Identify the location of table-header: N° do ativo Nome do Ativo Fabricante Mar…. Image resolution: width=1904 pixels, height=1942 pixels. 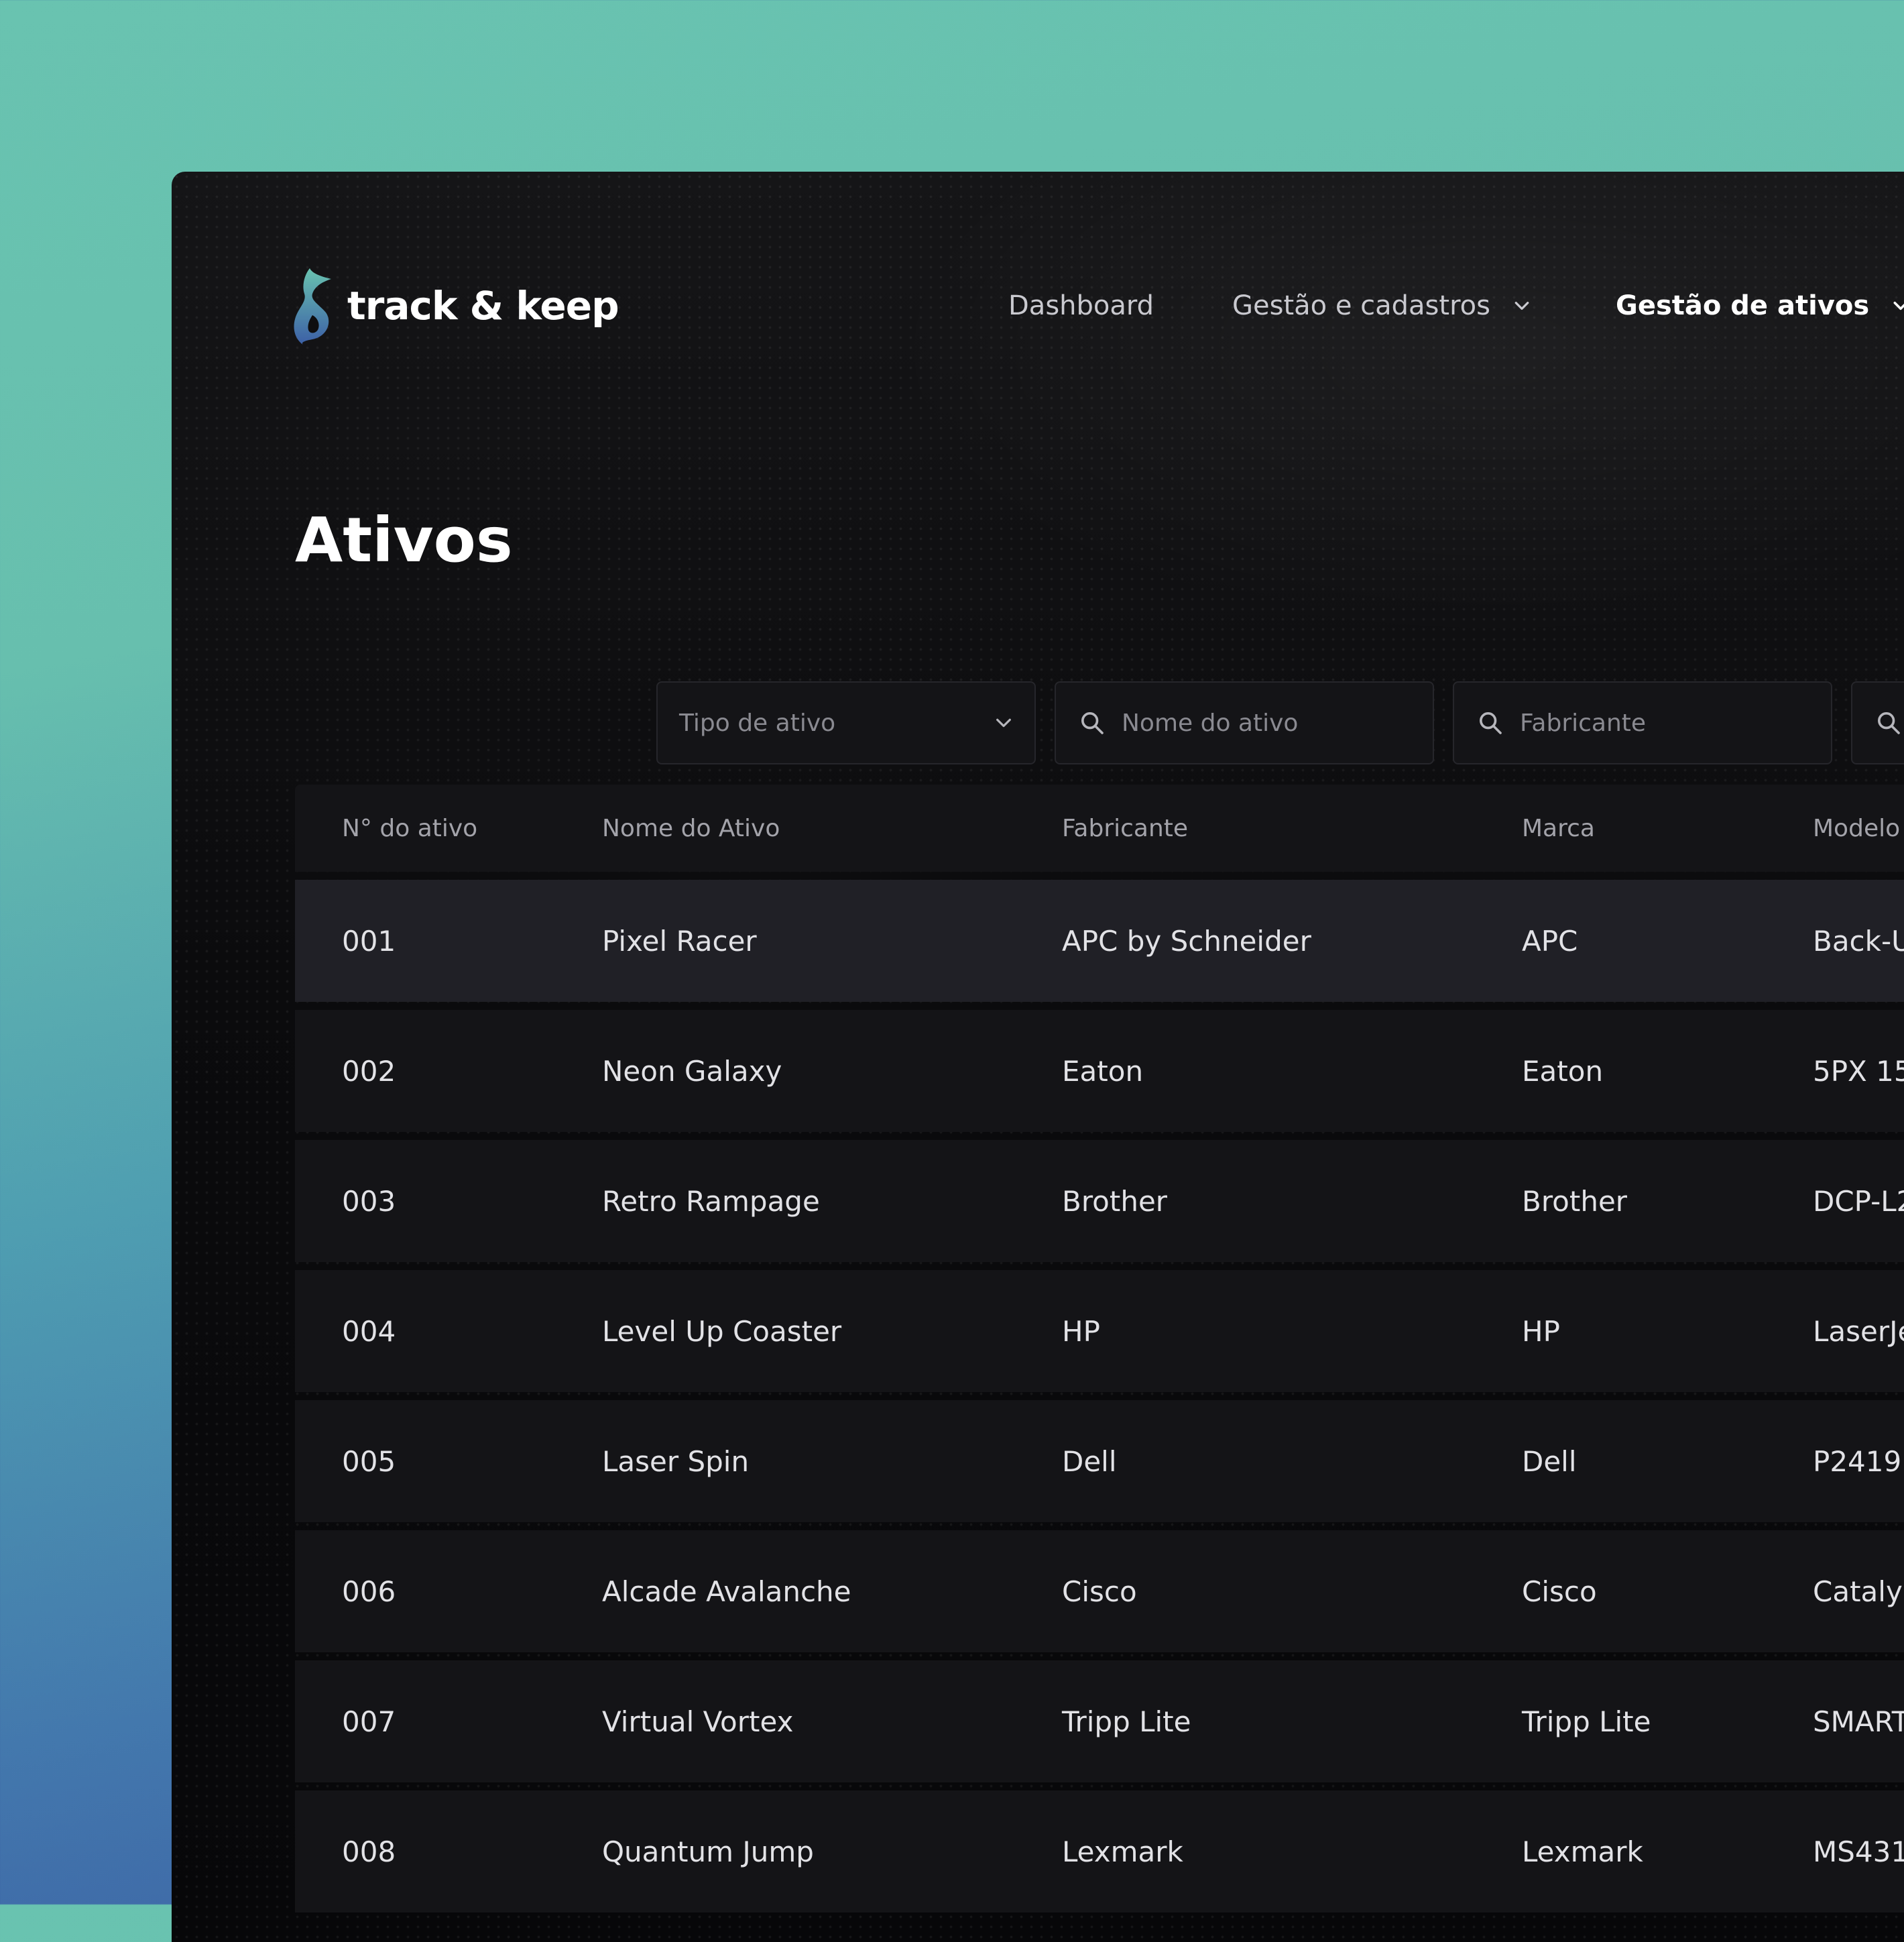
(1099, 828).